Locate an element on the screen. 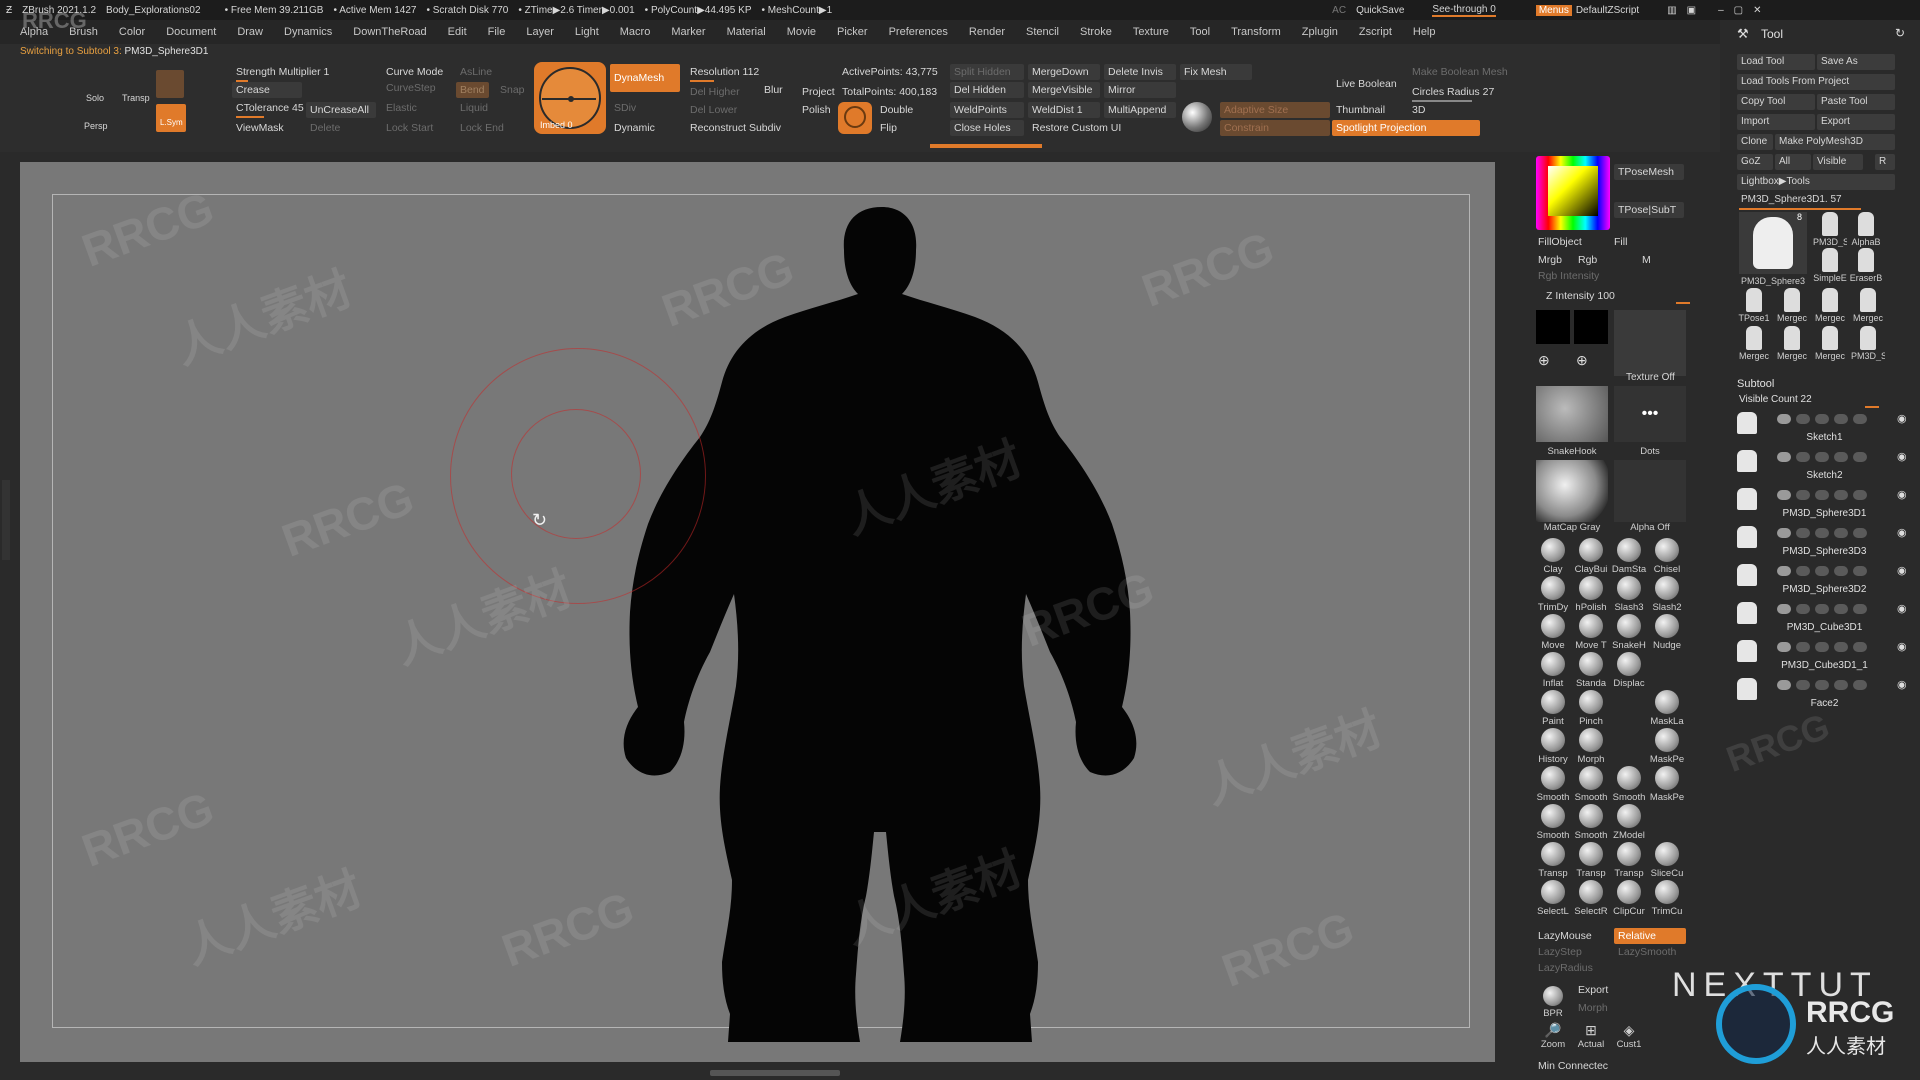 This screenshot has width=1920, height=1080. multiappend-button: MultiAppend is located at coordinates (1140, 110).